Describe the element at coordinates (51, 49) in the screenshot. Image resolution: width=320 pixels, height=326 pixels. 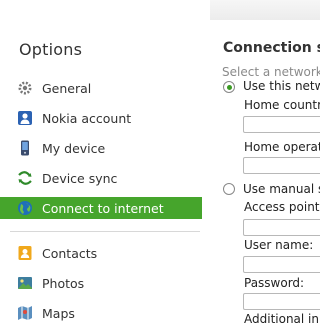
I see `options-title: Options` at that location.